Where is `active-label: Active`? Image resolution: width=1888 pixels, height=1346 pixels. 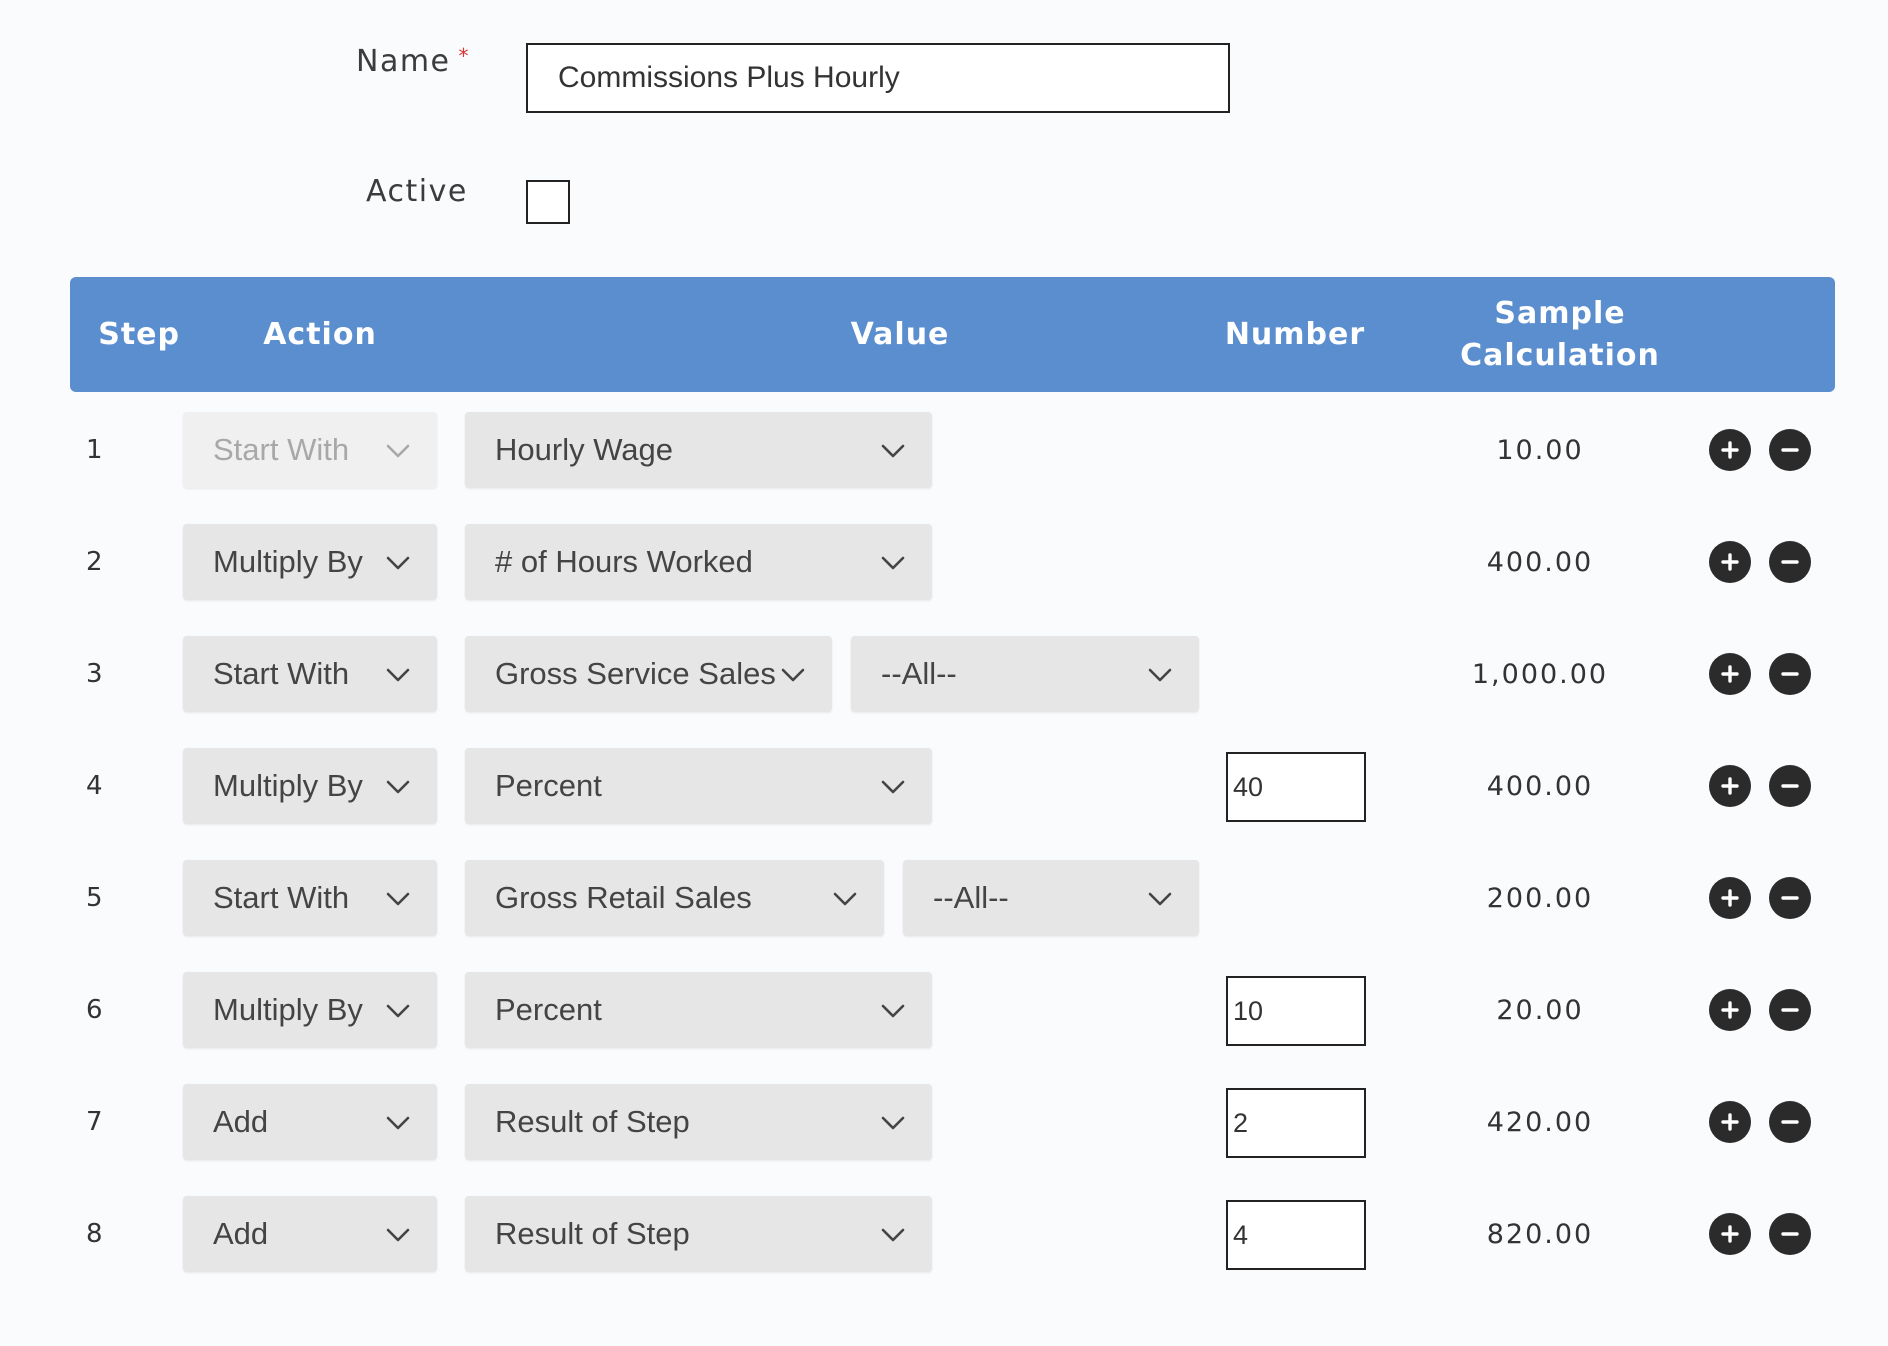 active-label: Active is located at coordinates (417, 191).